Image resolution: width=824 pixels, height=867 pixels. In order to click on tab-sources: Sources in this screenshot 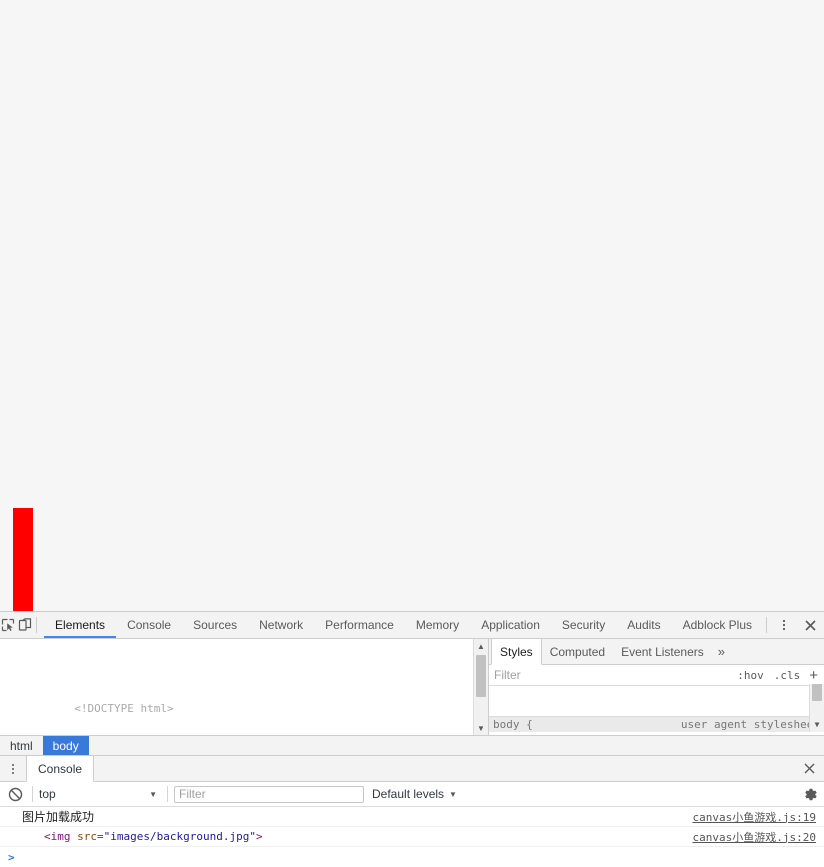, I will do `click(215, 625)`.